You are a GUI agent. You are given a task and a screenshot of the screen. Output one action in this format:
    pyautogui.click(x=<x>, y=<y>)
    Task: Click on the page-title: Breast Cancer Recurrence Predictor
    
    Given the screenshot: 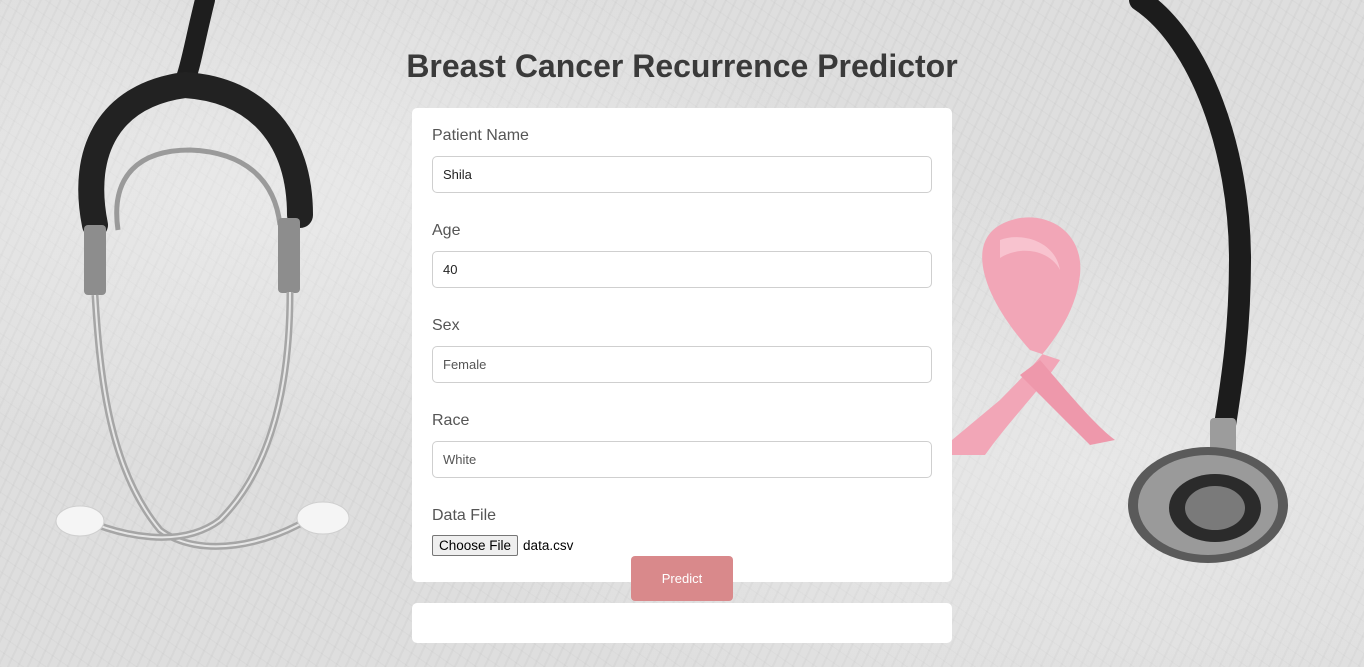 What is the action you would take?
    pyautogui.click(x=682, y=66)
    